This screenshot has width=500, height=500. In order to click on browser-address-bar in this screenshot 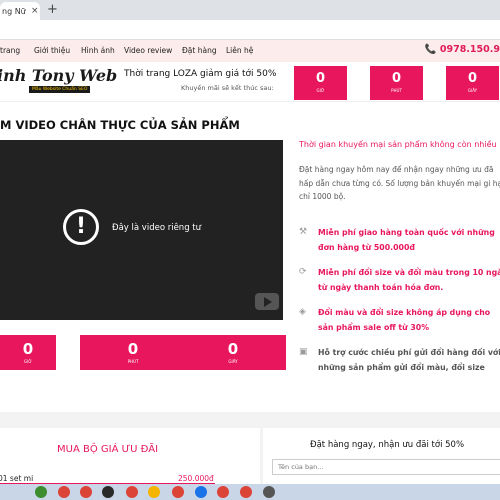, I will do `click(250, 30)`.